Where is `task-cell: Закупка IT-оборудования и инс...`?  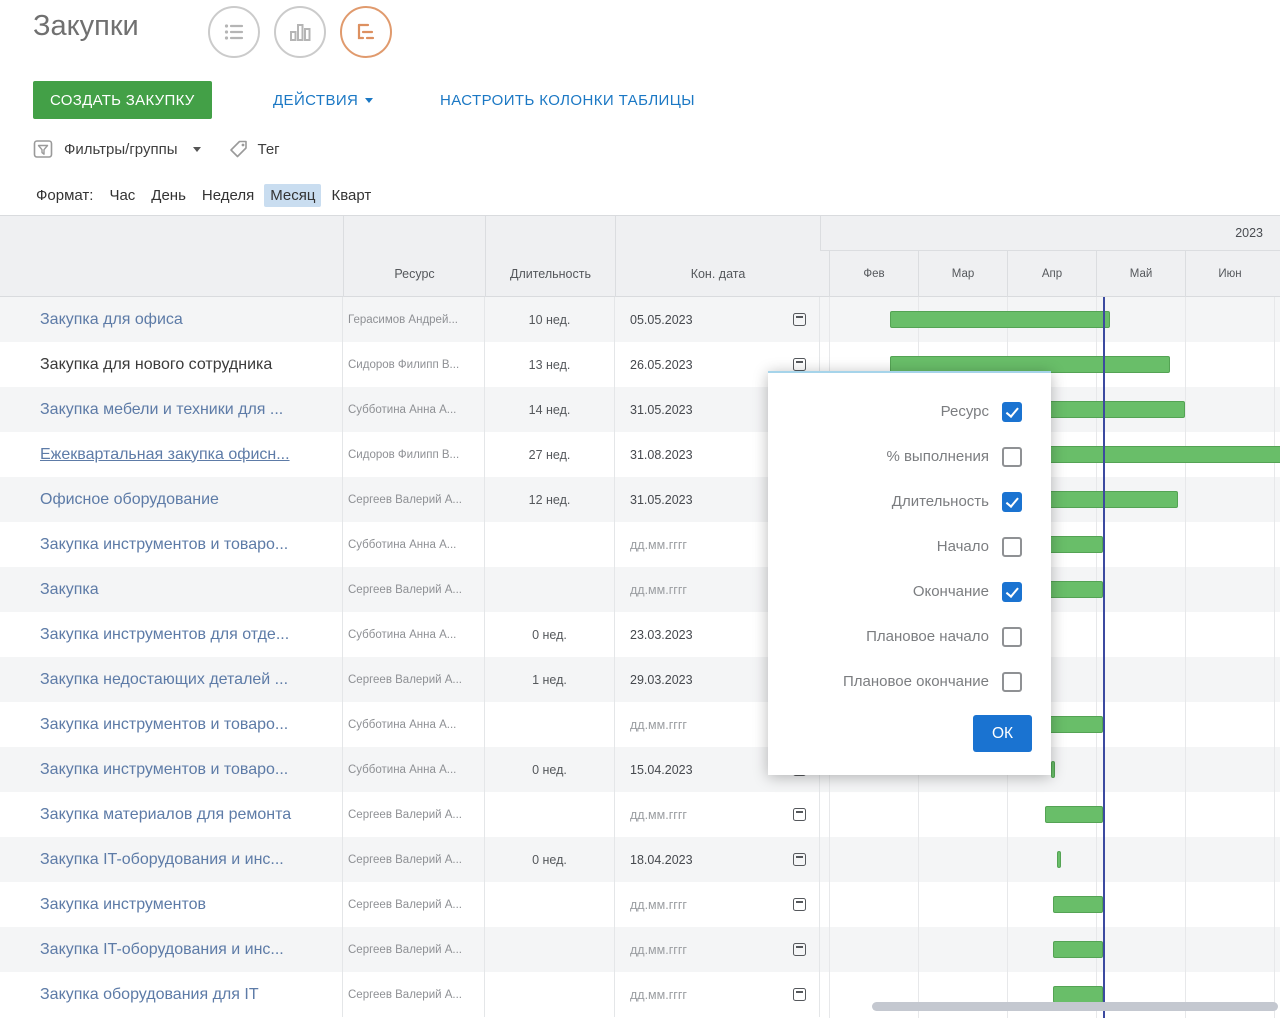
task-cell: Закупка IT-оборудования и инс... is located at coordinates (171, 859).